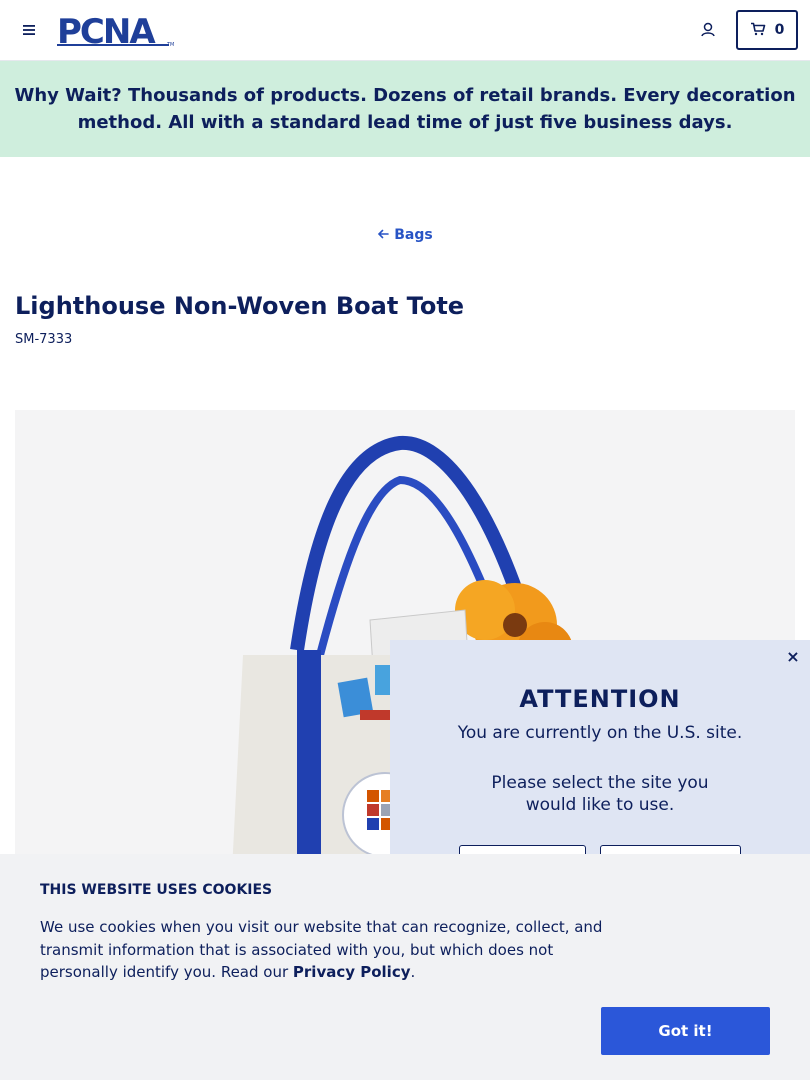 The image size is (810, 1080). Describe the element at coordinates (240, 306) in the screenshot. I see `product-title: Lighthouse Non-Woven Boat Tote` at that location.